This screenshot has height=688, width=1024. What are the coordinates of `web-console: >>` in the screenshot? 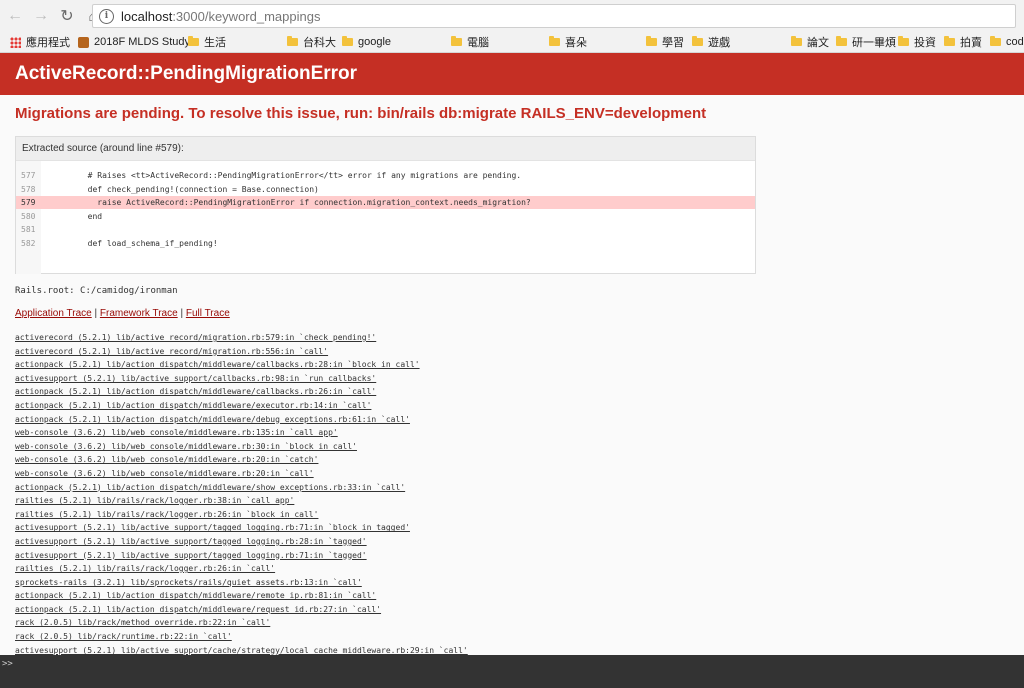 It's located at (512, 671).